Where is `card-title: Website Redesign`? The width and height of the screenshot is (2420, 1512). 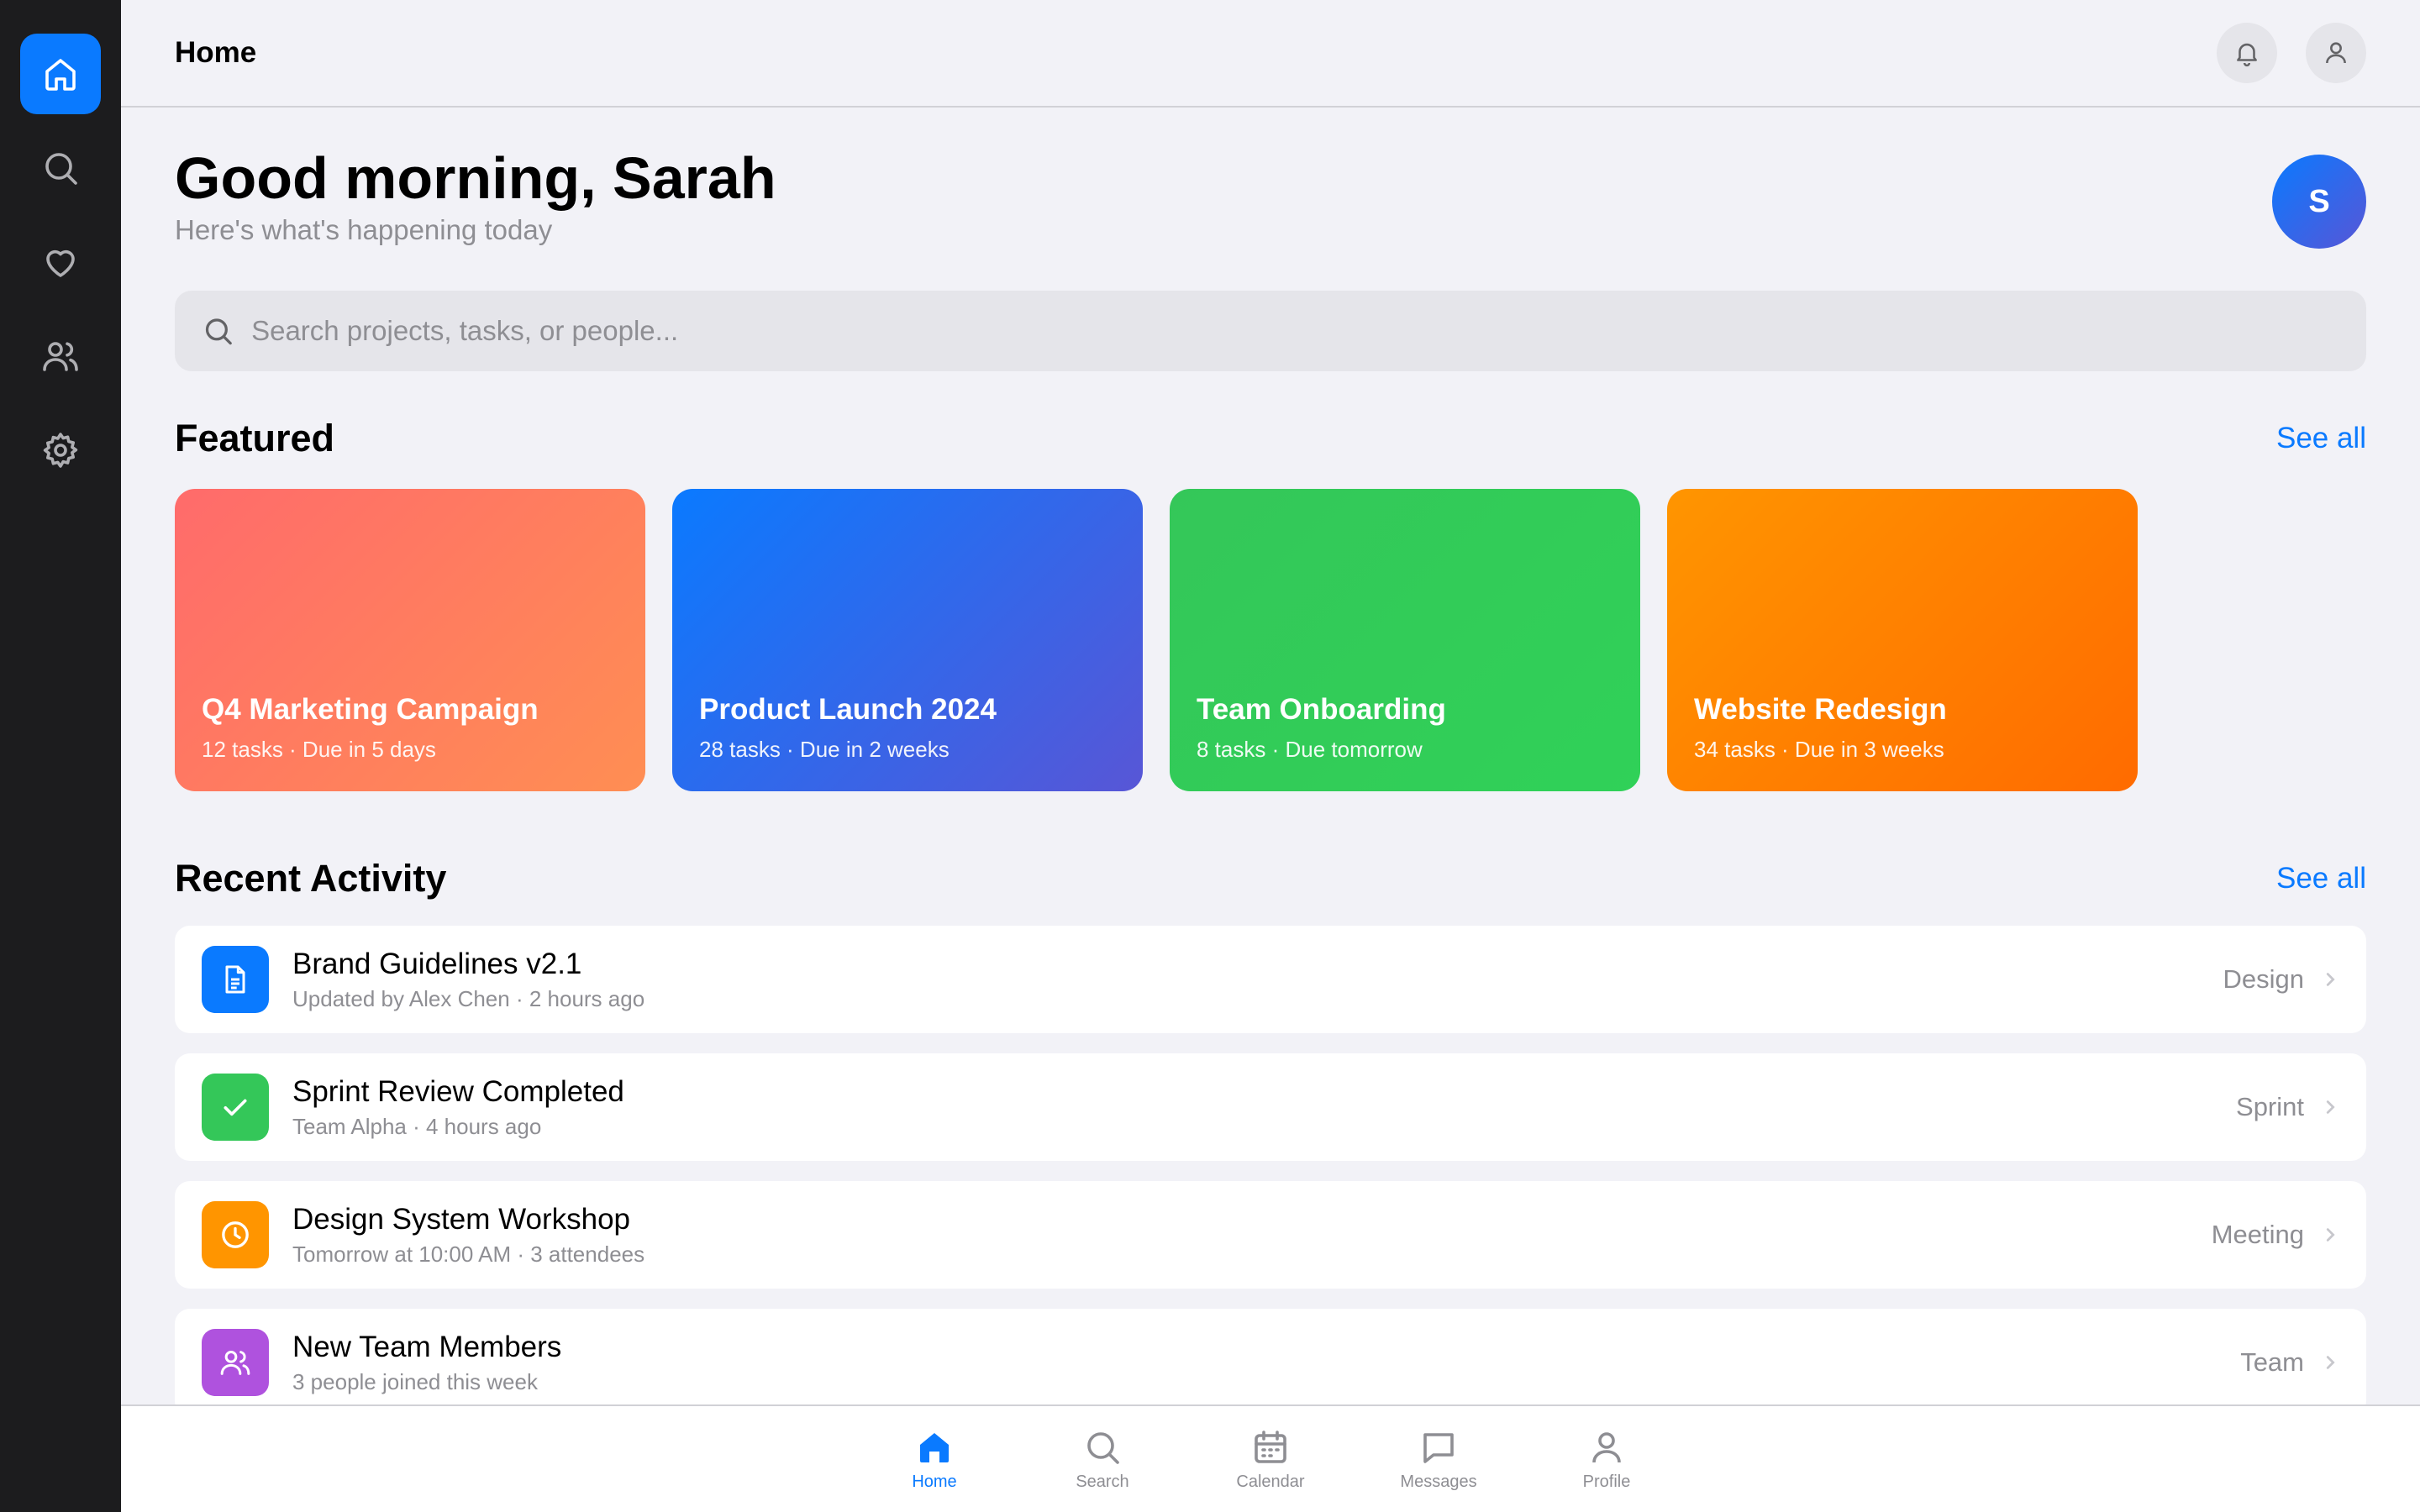 card-title: Website Redesign is located at coordinates (1820, 709).